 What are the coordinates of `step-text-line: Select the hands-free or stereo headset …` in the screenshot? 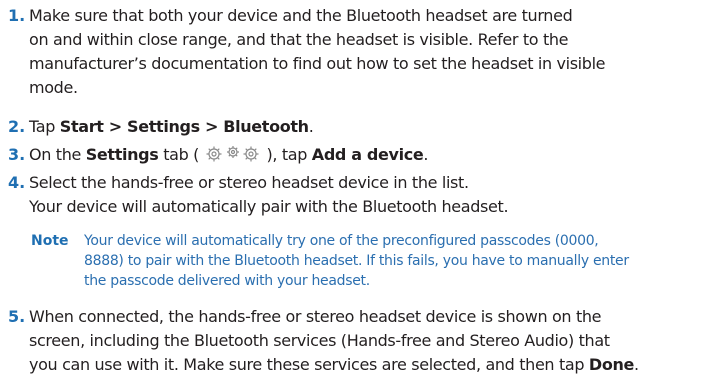 It's located at (249, 182).